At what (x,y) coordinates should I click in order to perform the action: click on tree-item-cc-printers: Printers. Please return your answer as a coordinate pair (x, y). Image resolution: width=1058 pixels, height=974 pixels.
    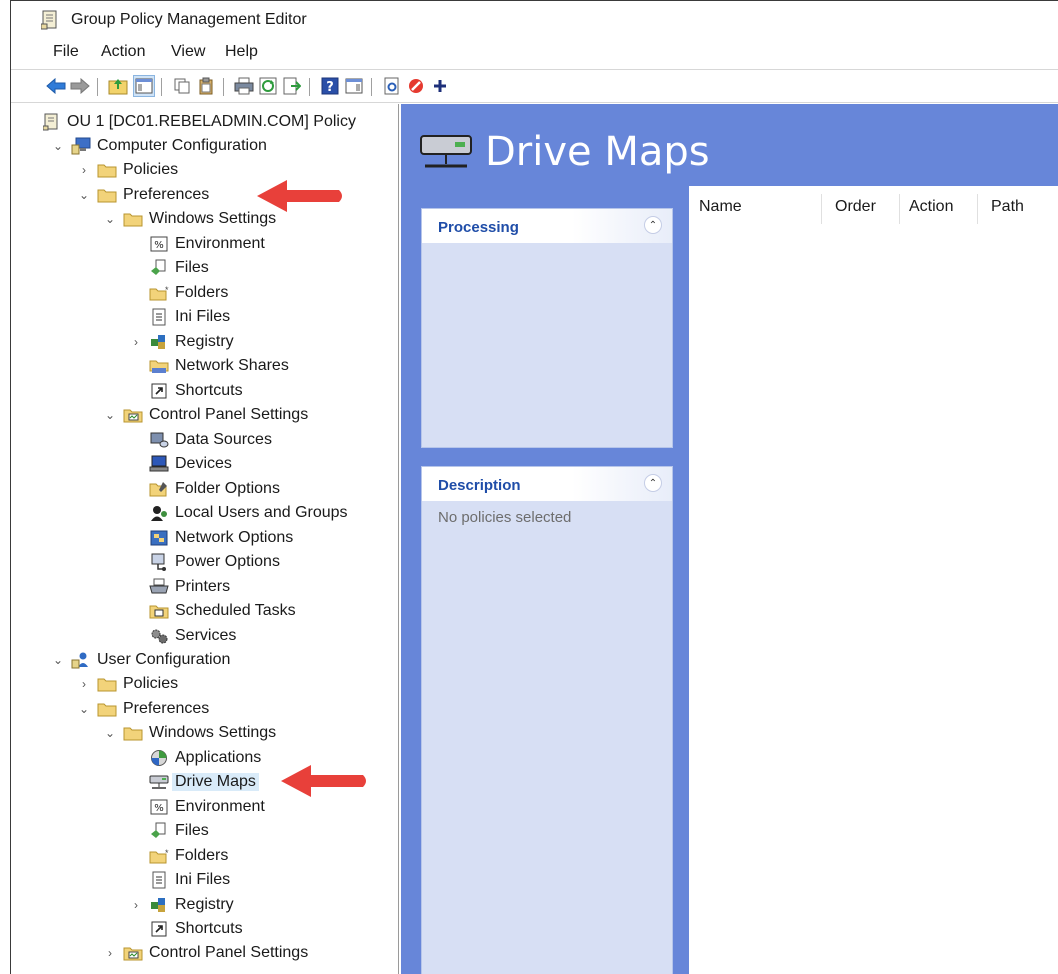
    Looking at the image, I should click on (189, 587).